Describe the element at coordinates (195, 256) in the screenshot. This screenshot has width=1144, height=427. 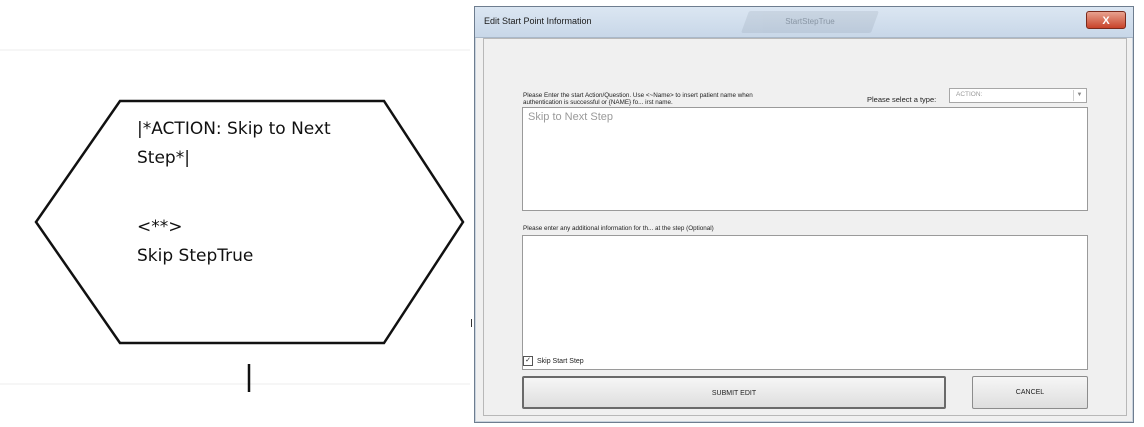
I see `node-text-line: Skip StepTrue` at that location.